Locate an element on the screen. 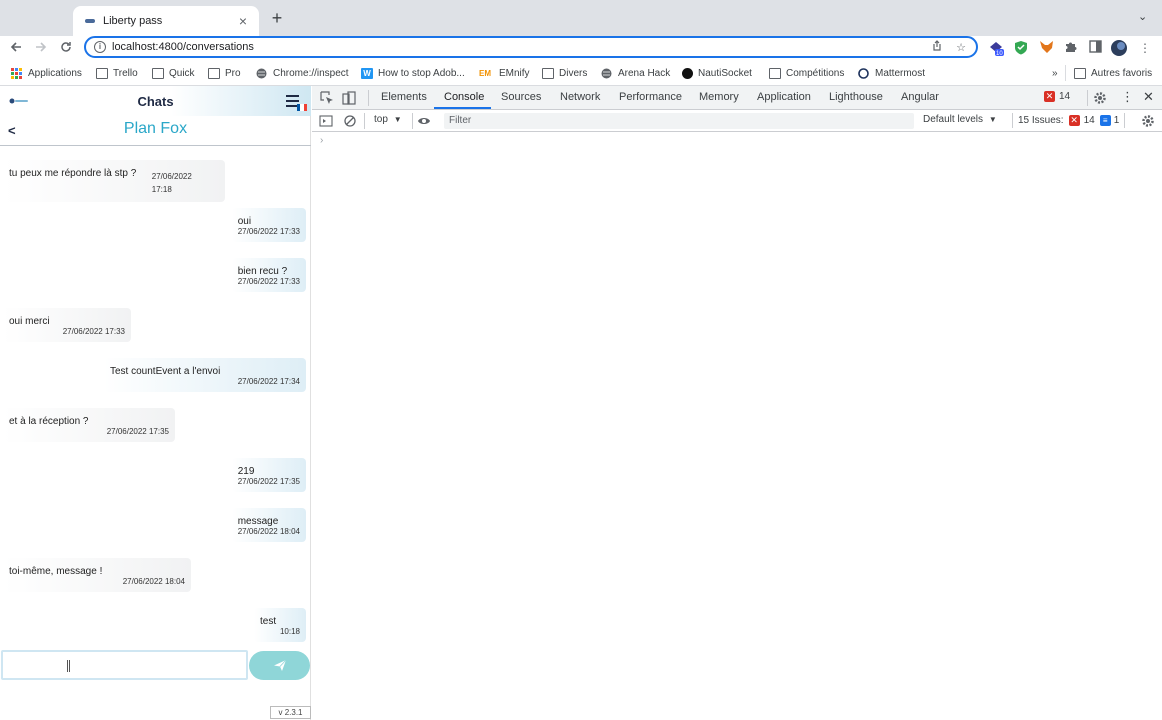 The width and height of the screenshot is (1162, 720). apps-grid-icon is located at coordinates (17, 73).